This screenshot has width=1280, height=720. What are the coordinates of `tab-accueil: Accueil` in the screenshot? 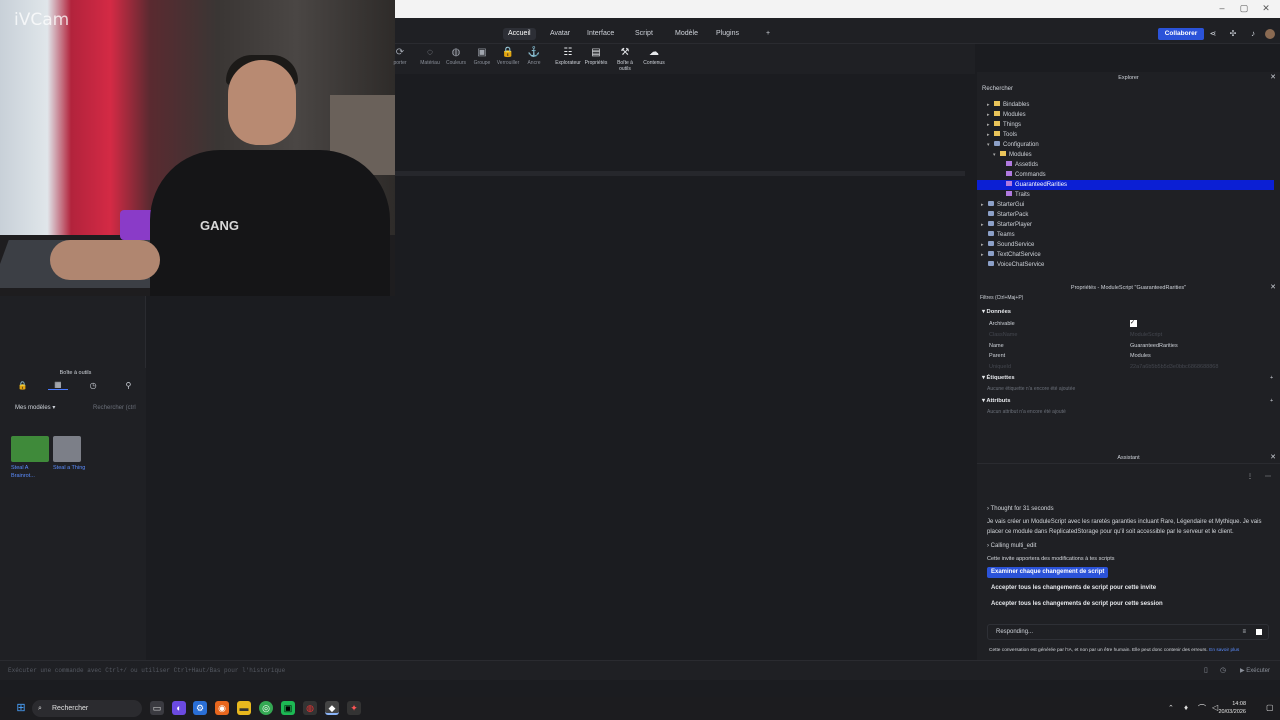 It's located at (519, 34).